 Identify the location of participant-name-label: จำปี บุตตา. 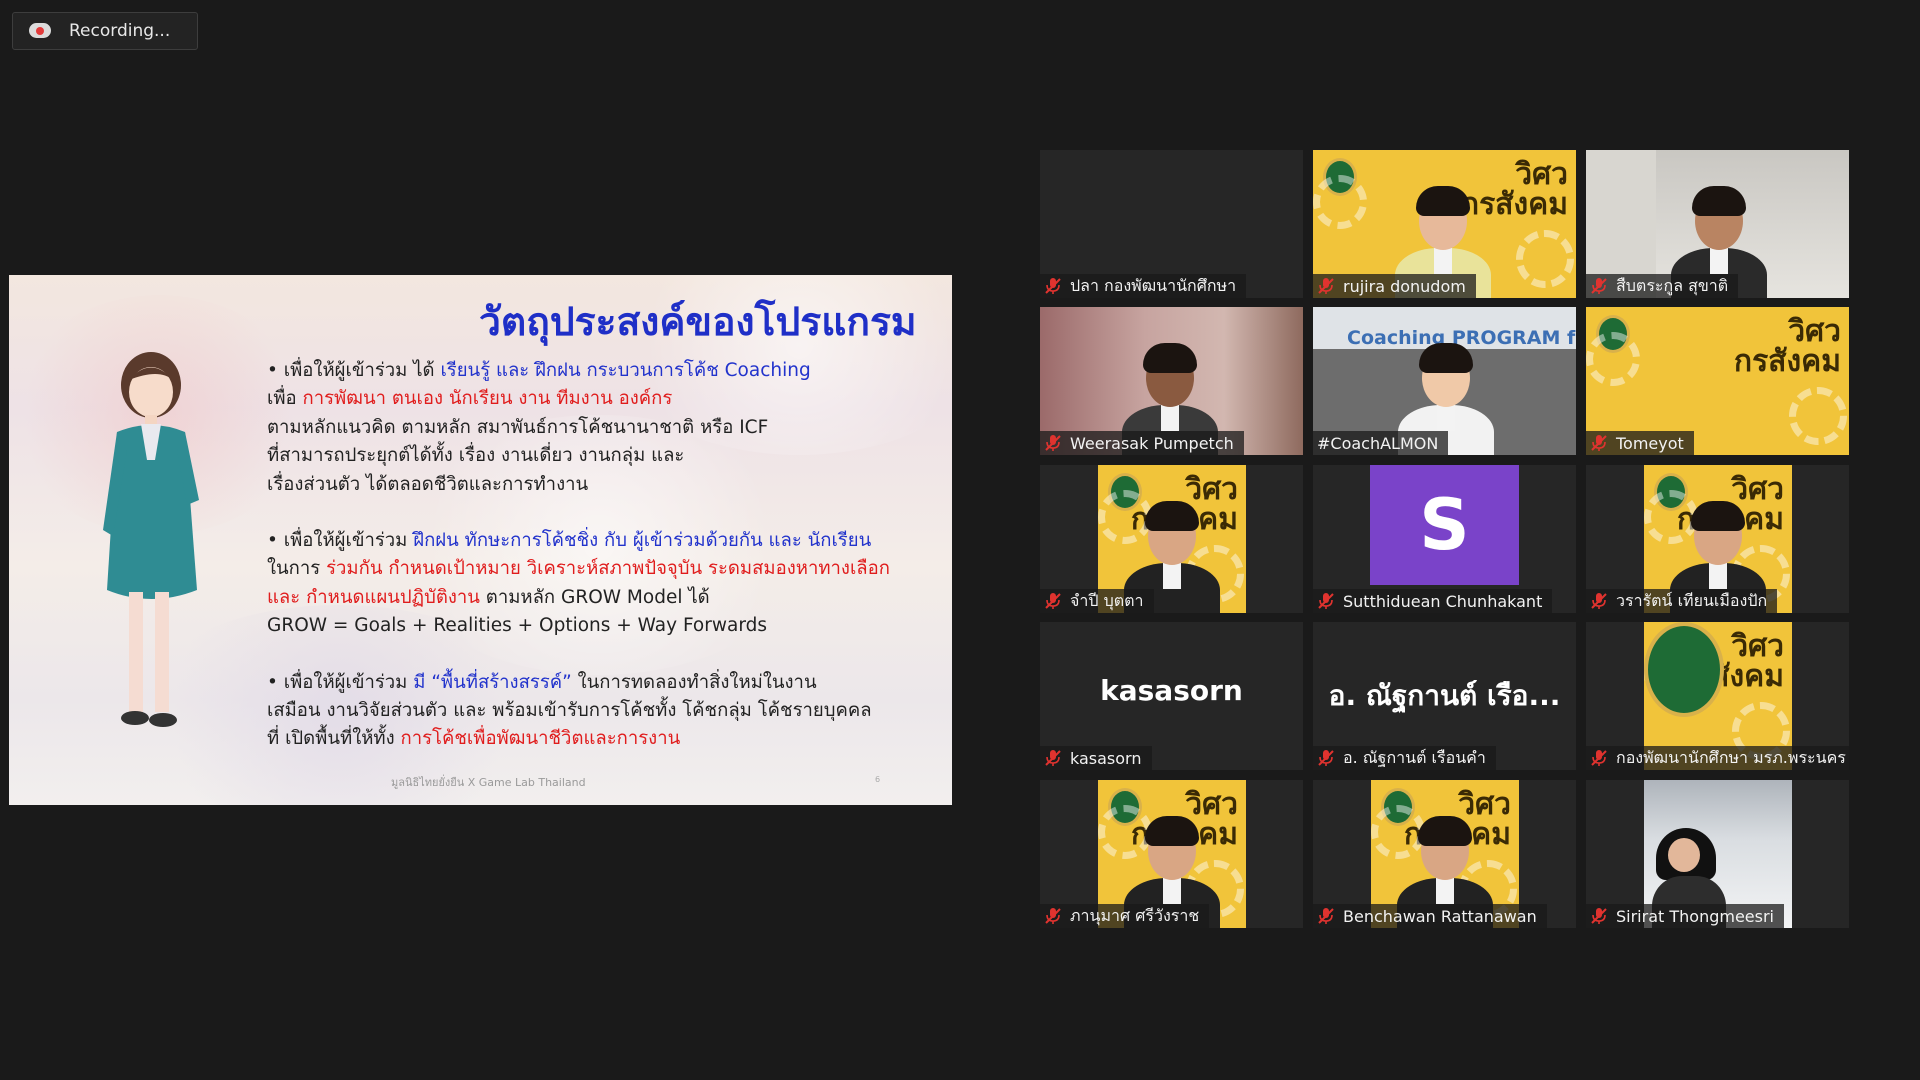
(1097, 601).